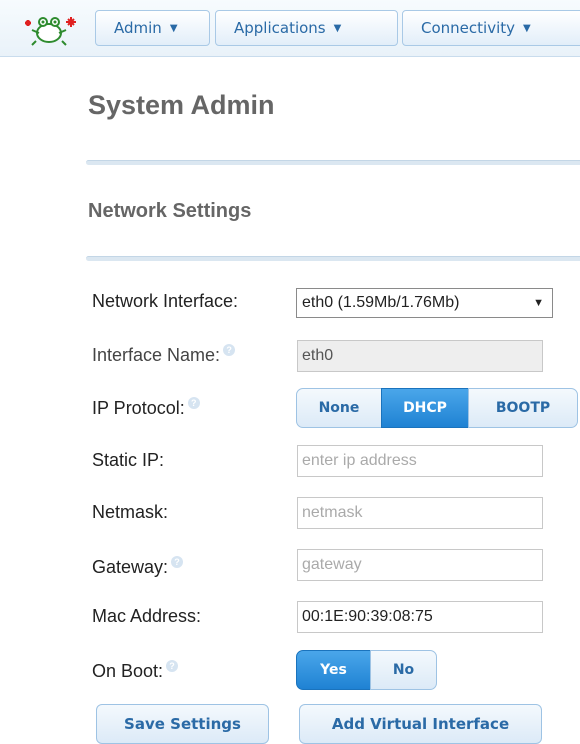  I want to click on network-interface-label: Network Interface:, so click(165, 301).